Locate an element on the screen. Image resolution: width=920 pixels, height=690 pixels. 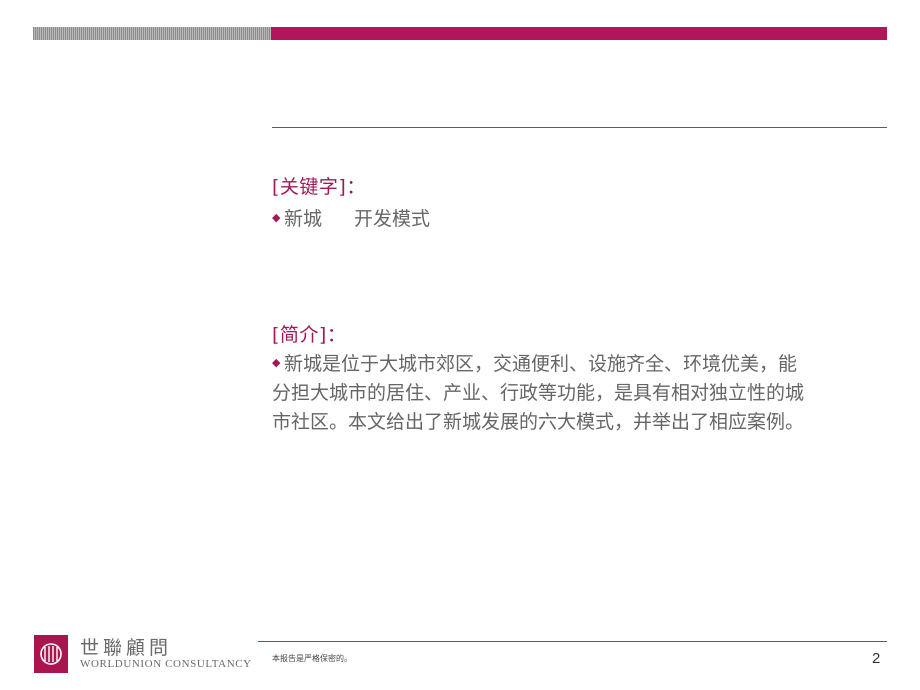
logo-english-name: WORLDUNION CONSULTANCY is located at coordinates (166, 664).